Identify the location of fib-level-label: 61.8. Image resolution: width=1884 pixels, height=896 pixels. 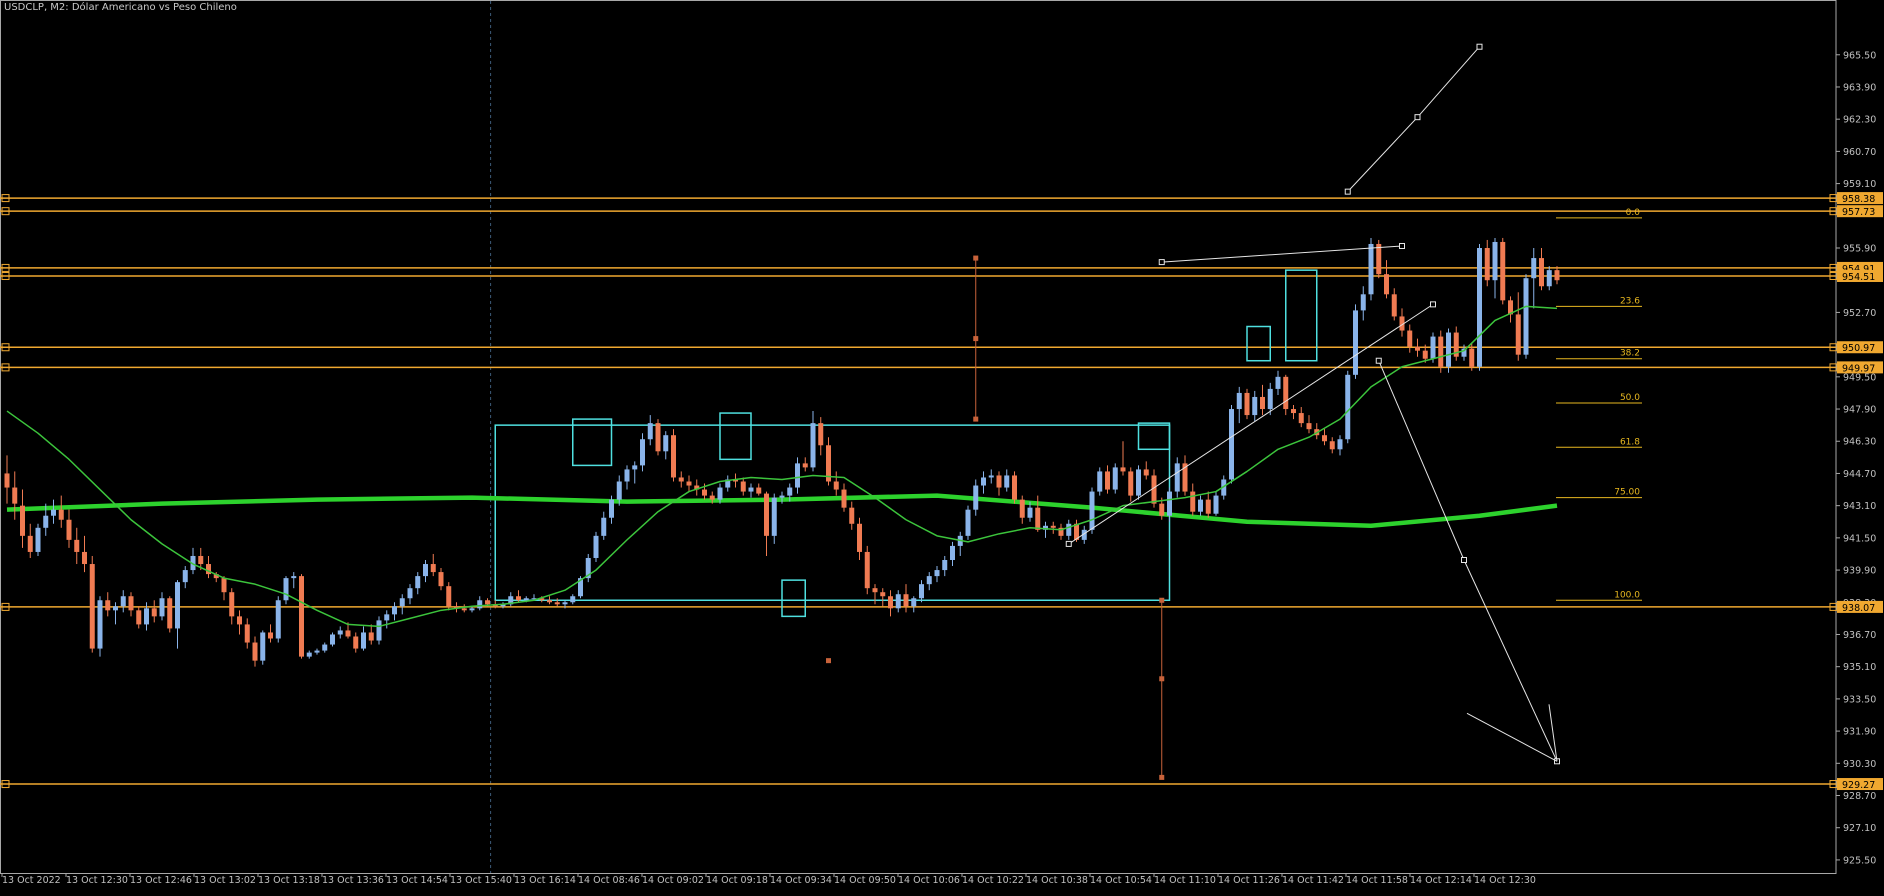
(1630, 442).